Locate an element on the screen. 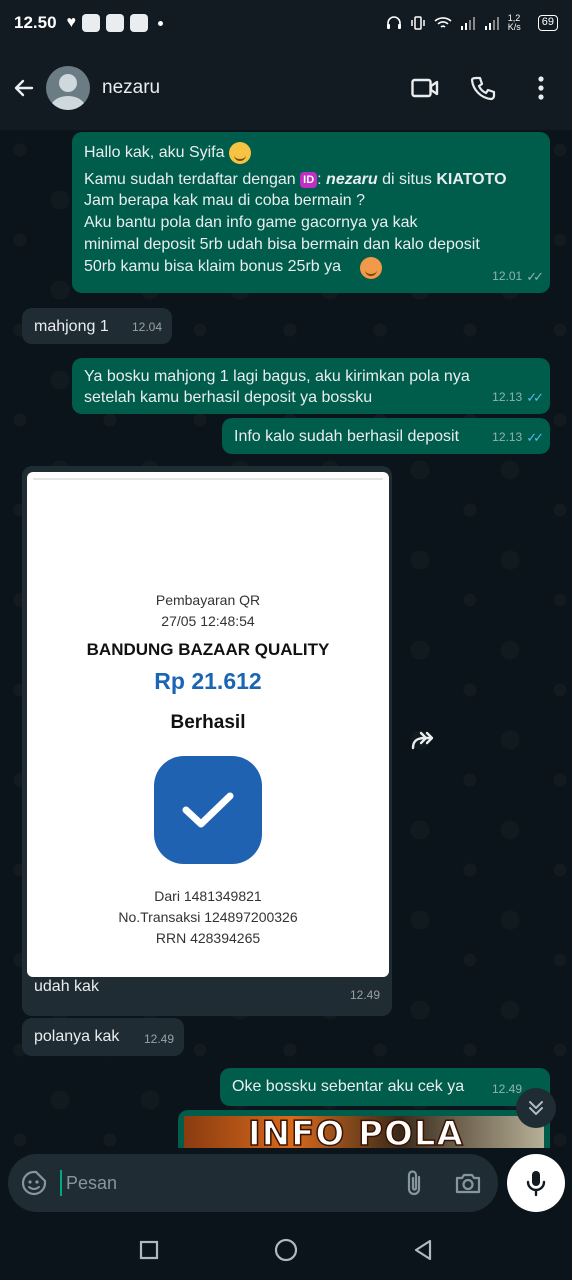  contact-name: nezaru is located at coordinates (131, 88).